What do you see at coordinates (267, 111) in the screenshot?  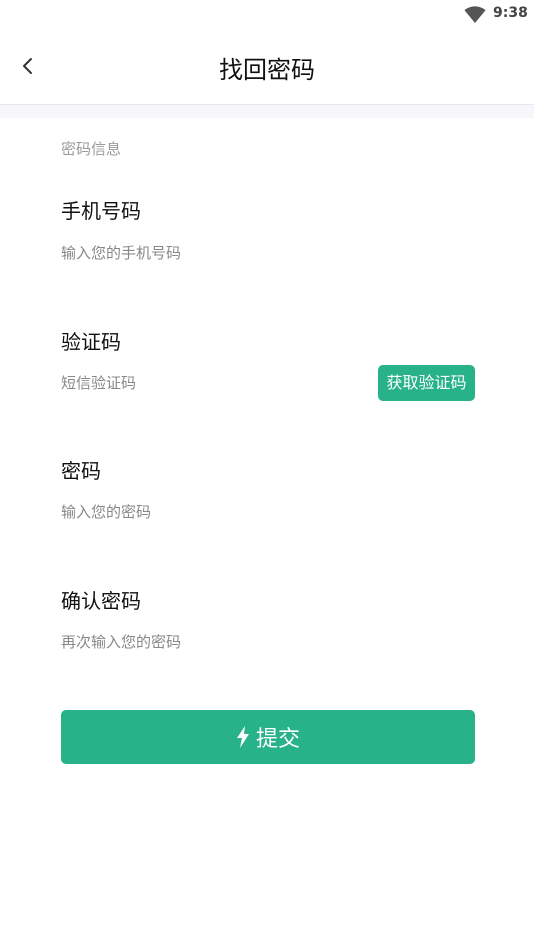 I see `header-divider-band` at bounding box center [267, 111].